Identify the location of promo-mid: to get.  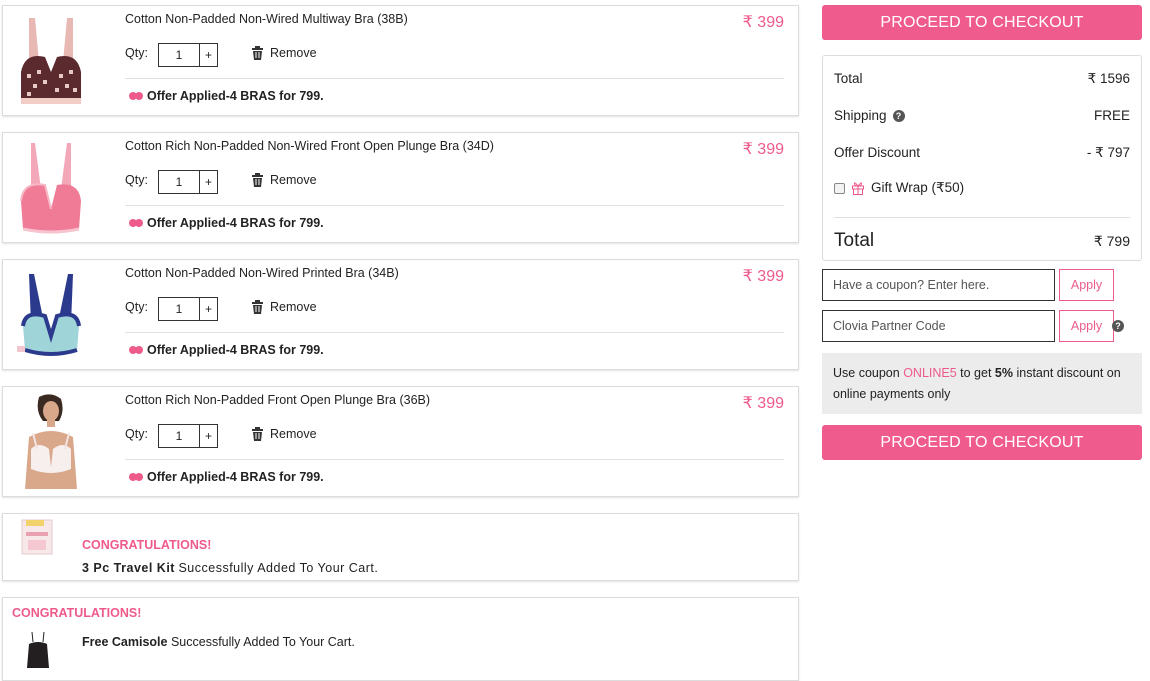
(975, 373).